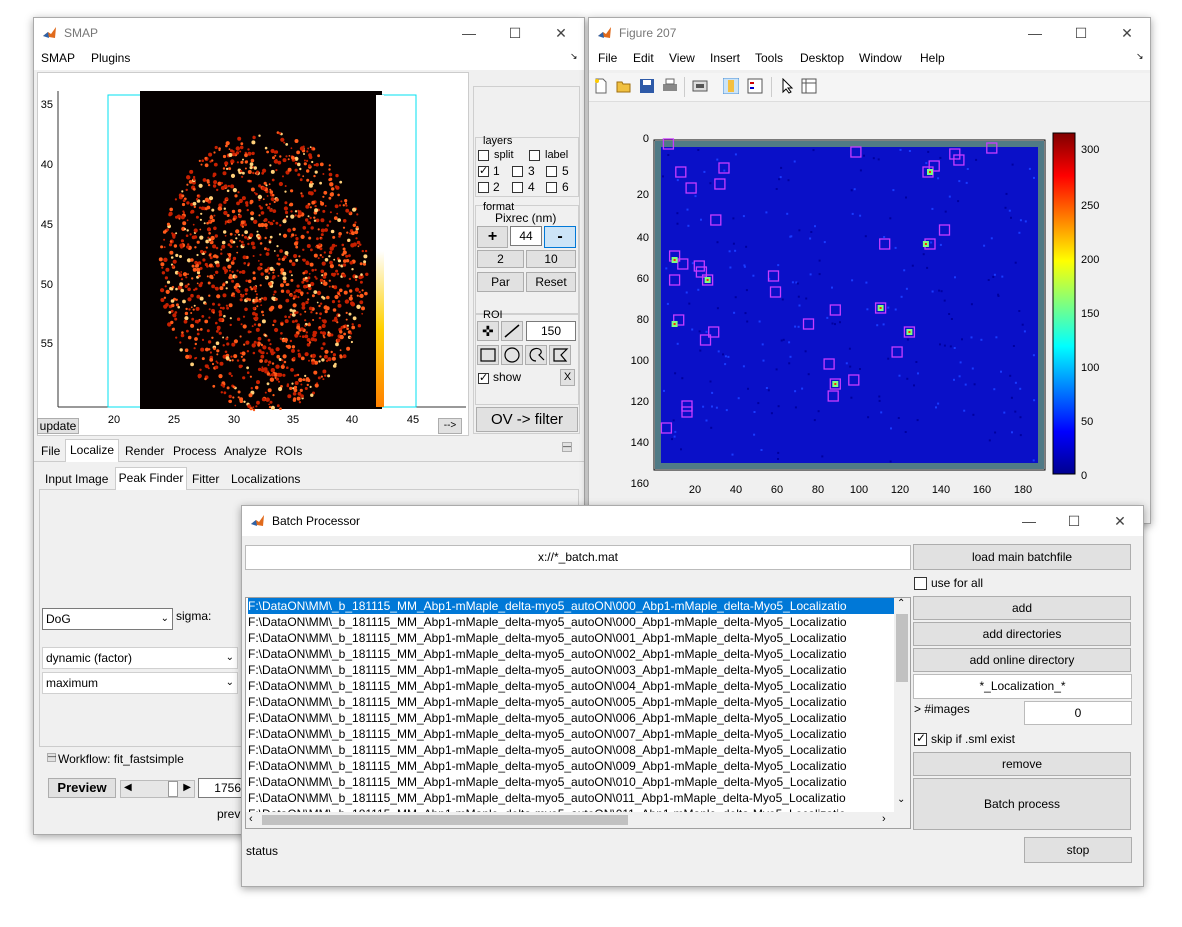 Image resolution: width=1182 pixels, height=927 pixels. Describe the element at coordinates (551, 282) in the screenshot. I see `reset-button: Reset` at that location.